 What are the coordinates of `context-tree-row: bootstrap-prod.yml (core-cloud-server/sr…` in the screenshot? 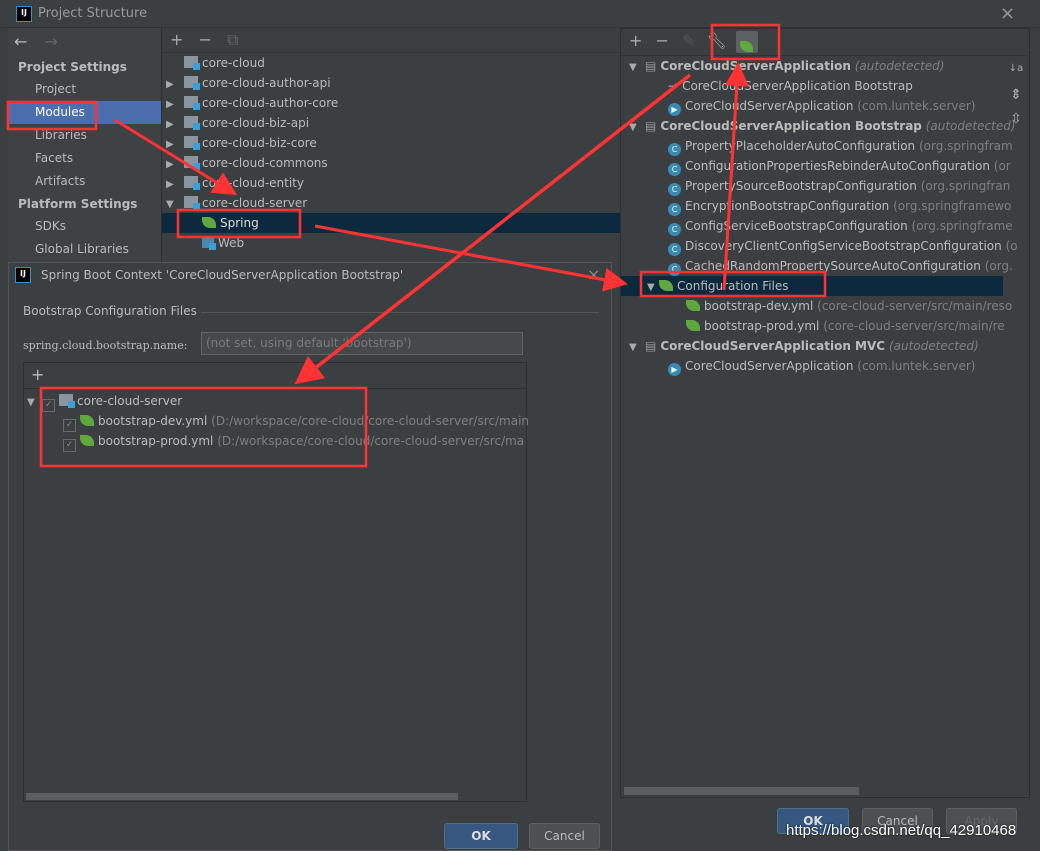 It's located at (813, 326).